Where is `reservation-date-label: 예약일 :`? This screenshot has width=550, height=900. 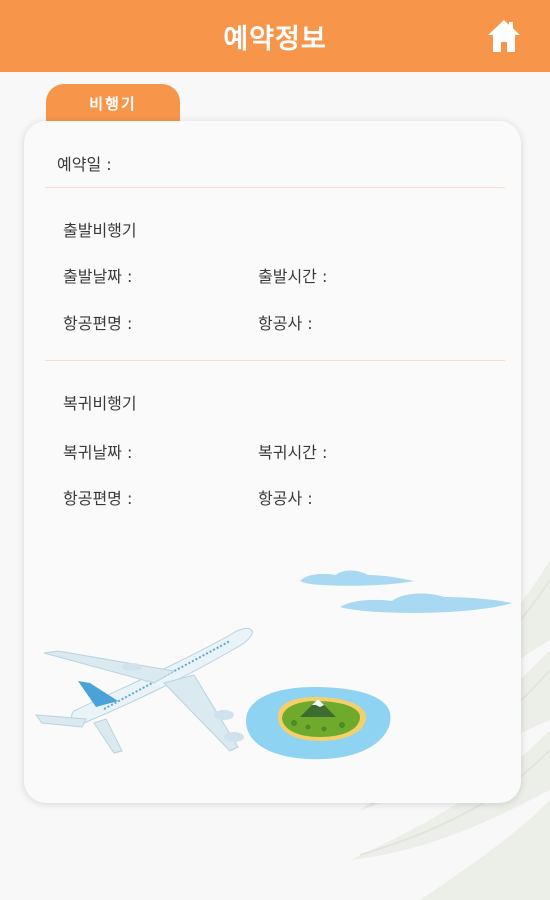
reservation-date-label: 예약일 : is located at coordinates (84, 164).